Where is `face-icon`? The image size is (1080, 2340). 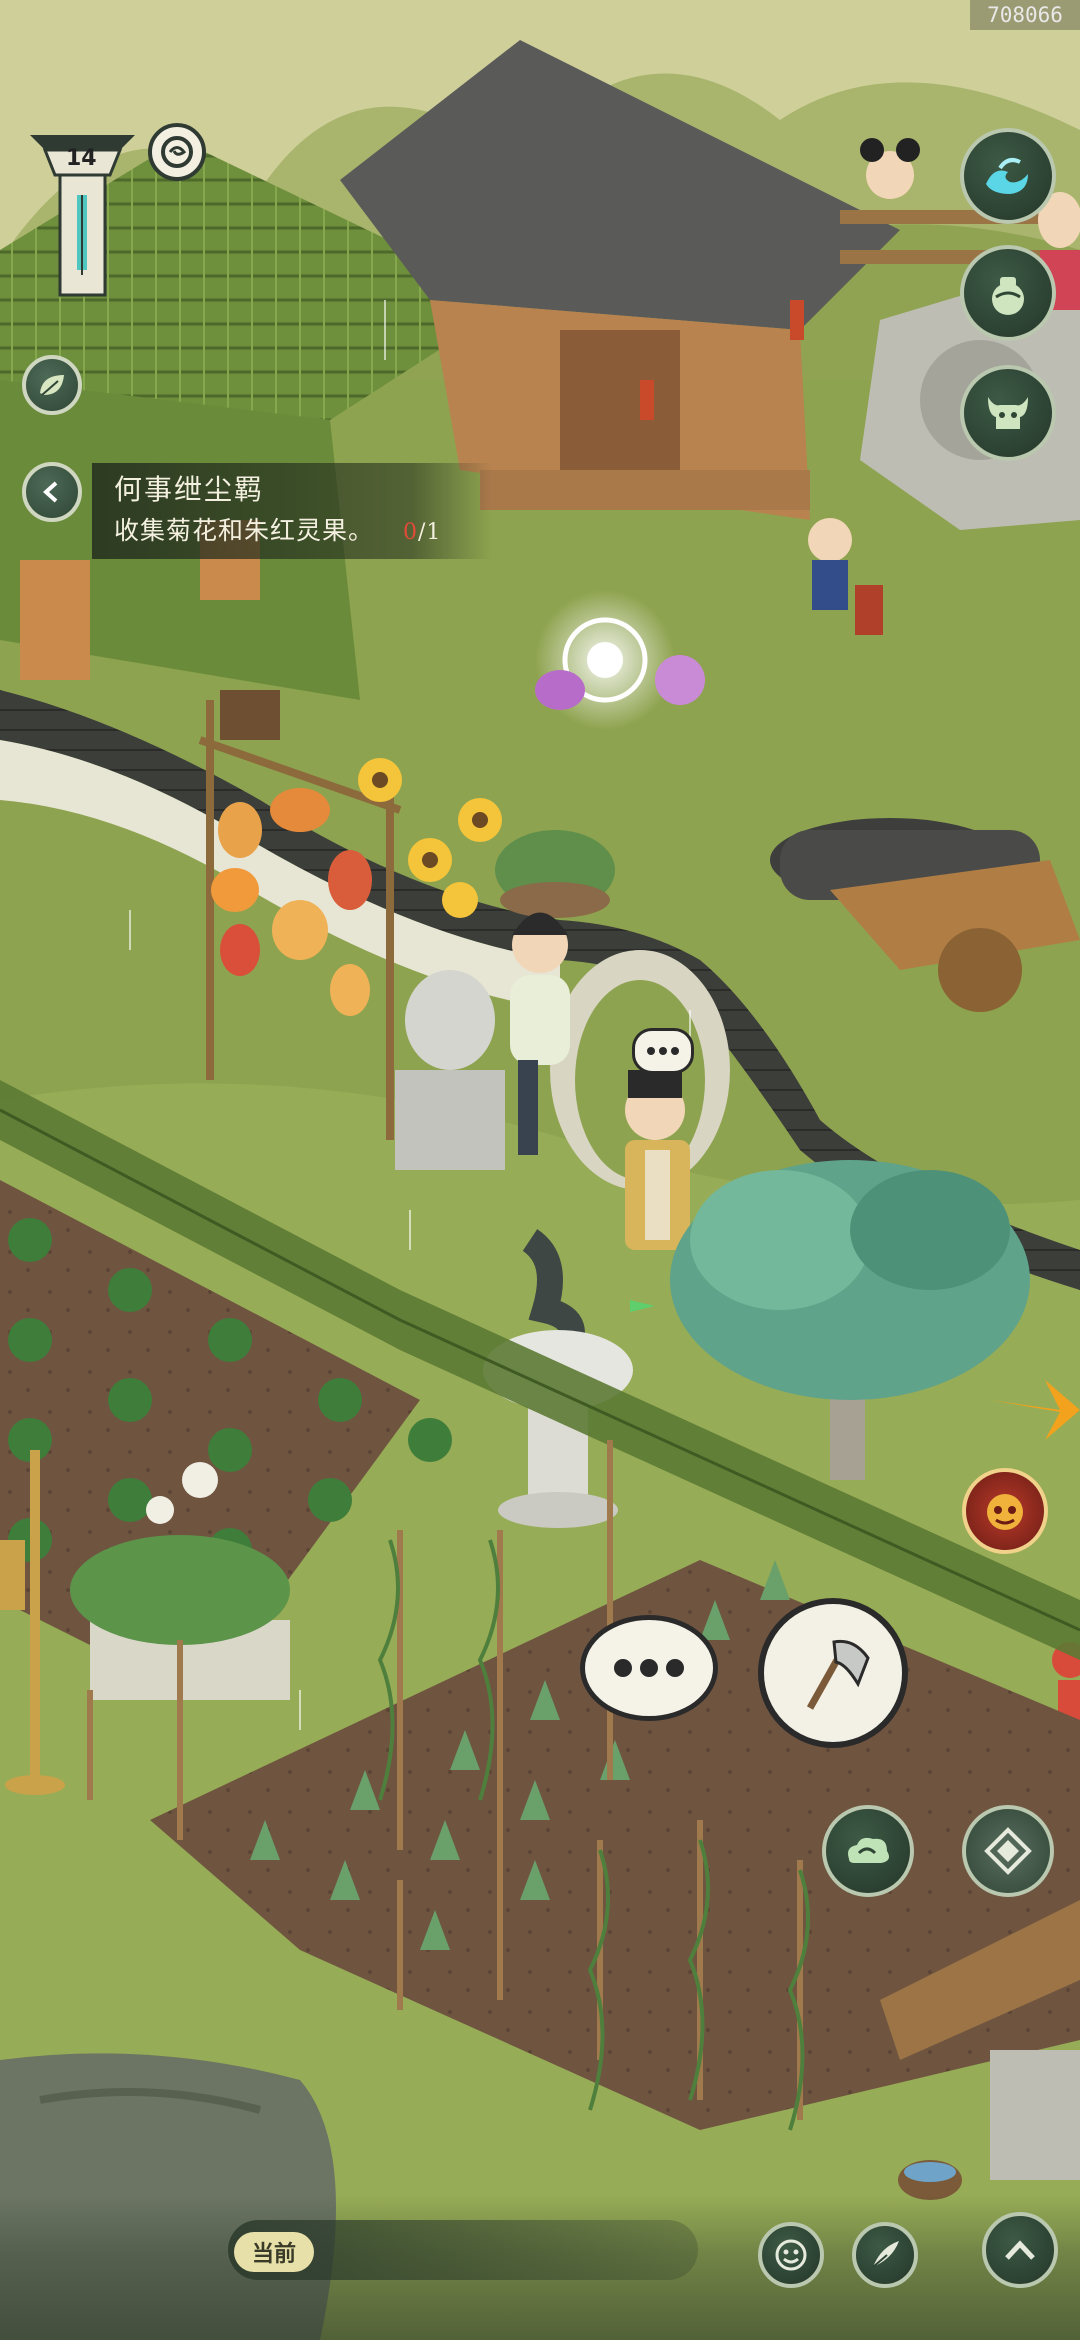
face-icon is located at coordinates (791, 2255).